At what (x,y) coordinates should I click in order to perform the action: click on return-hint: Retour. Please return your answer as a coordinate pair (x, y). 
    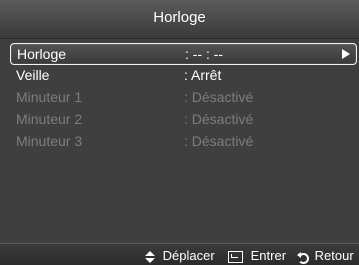
    Looking at the image, I should click on (325, 256).